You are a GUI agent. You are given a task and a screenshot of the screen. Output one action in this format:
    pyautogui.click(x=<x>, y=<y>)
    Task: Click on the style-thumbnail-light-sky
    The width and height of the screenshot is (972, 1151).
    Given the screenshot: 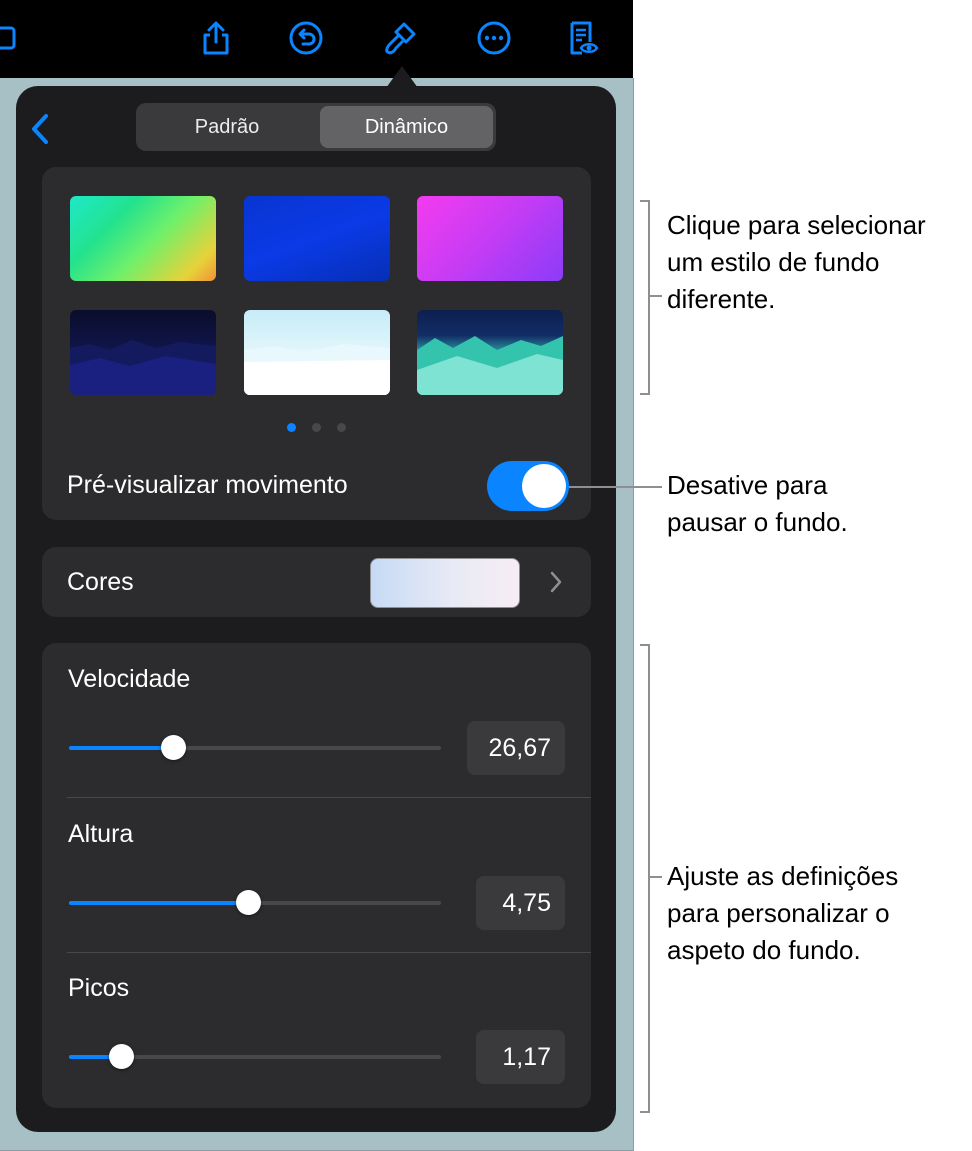 What is the action you would take?
    pyautogui.click(x=317, y=352)
    